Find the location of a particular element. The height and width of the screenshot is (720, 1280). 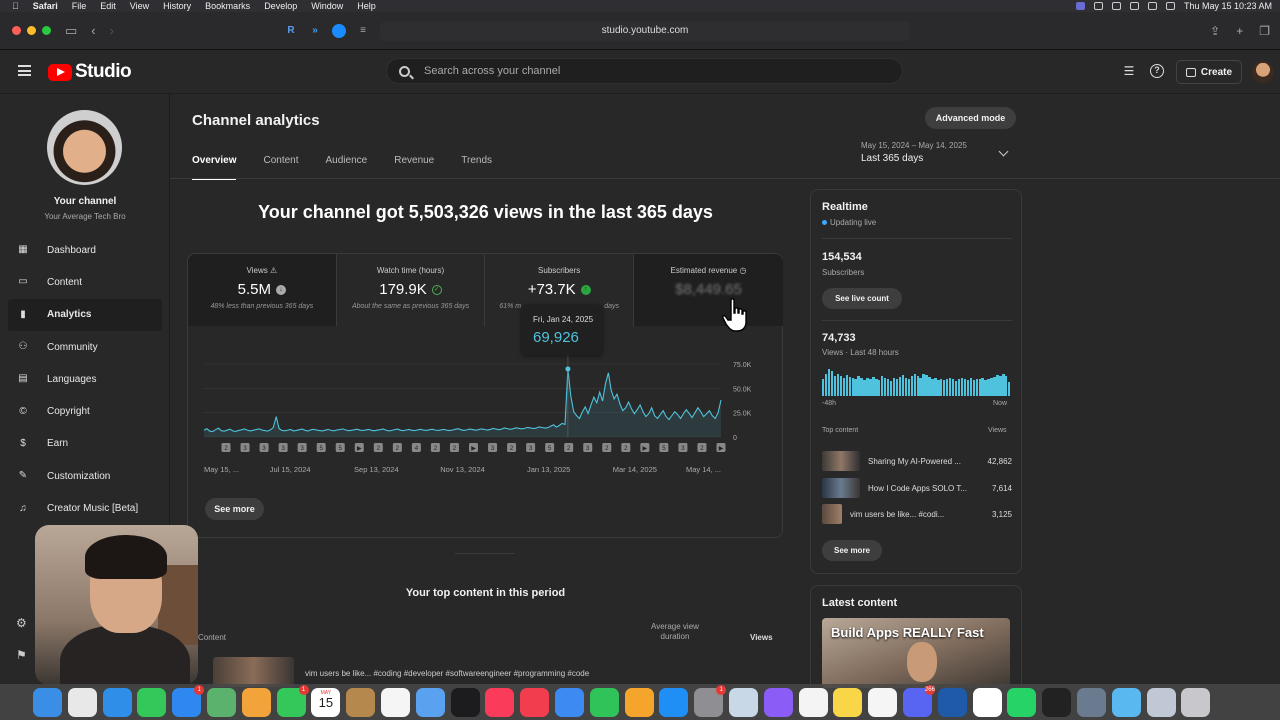

menu-item-file: File is located at coordinates (79, 6).